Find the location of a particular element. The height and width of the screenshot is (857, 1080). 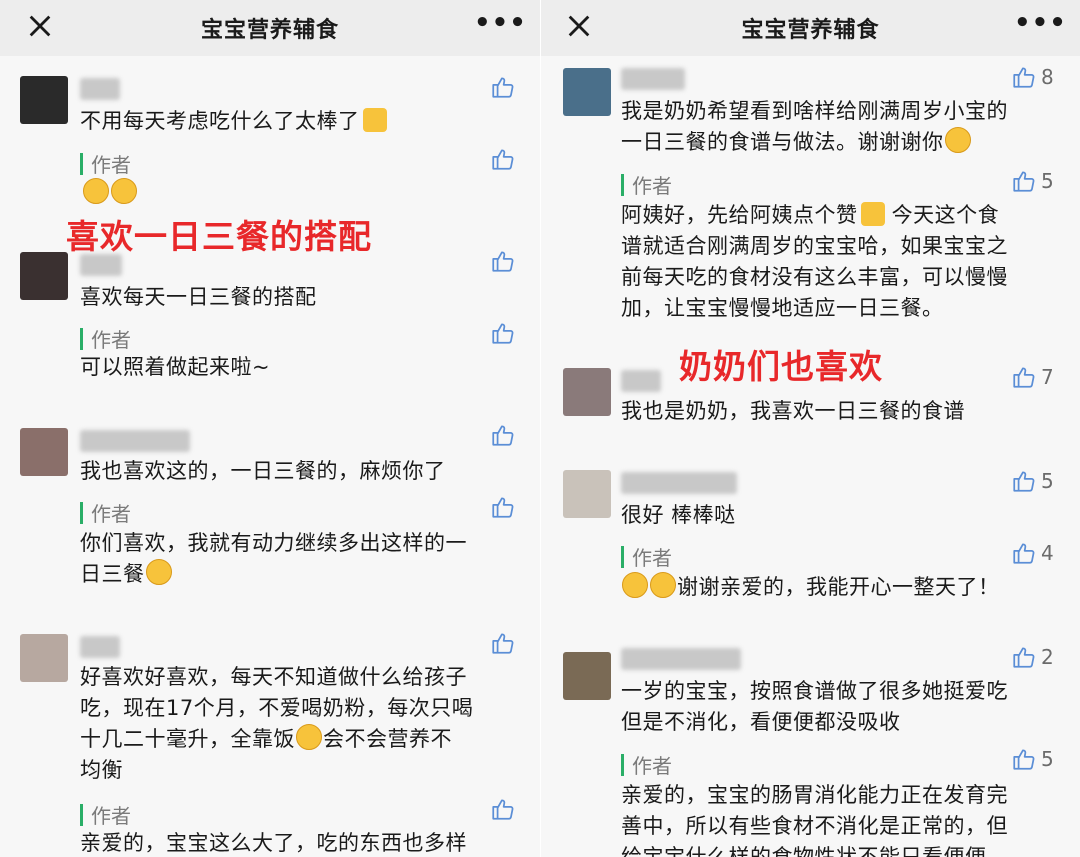

thinking-emoji is located at coordinates (158, 572).